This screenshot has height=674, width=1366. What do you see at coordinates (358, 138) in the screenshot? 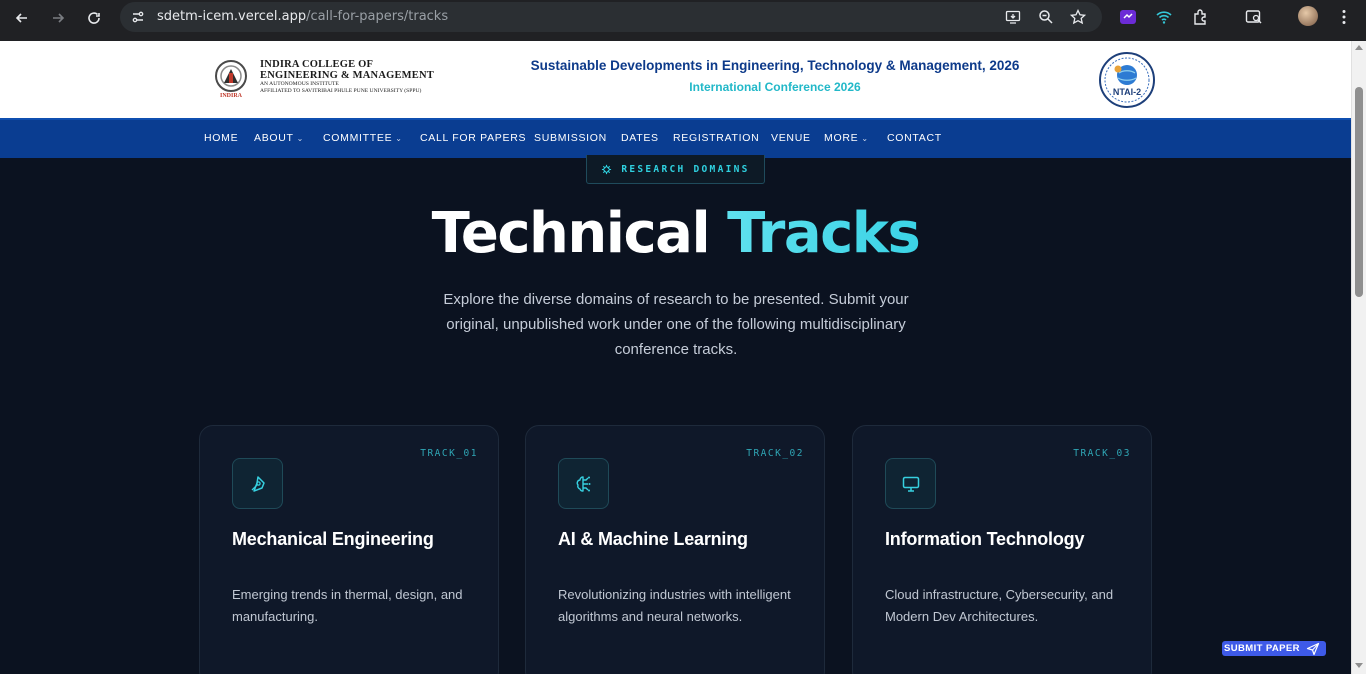
I see `nav-committee-label: COMMITTEE` at bounding box center [358, 138].